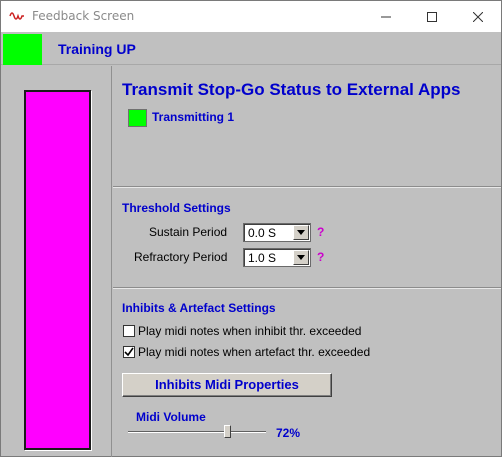  Describe the element at coordinates (199, 308) in the screenshot. I see `inhibits-settings-title: Inhibits & Artefact Settings` at that location.